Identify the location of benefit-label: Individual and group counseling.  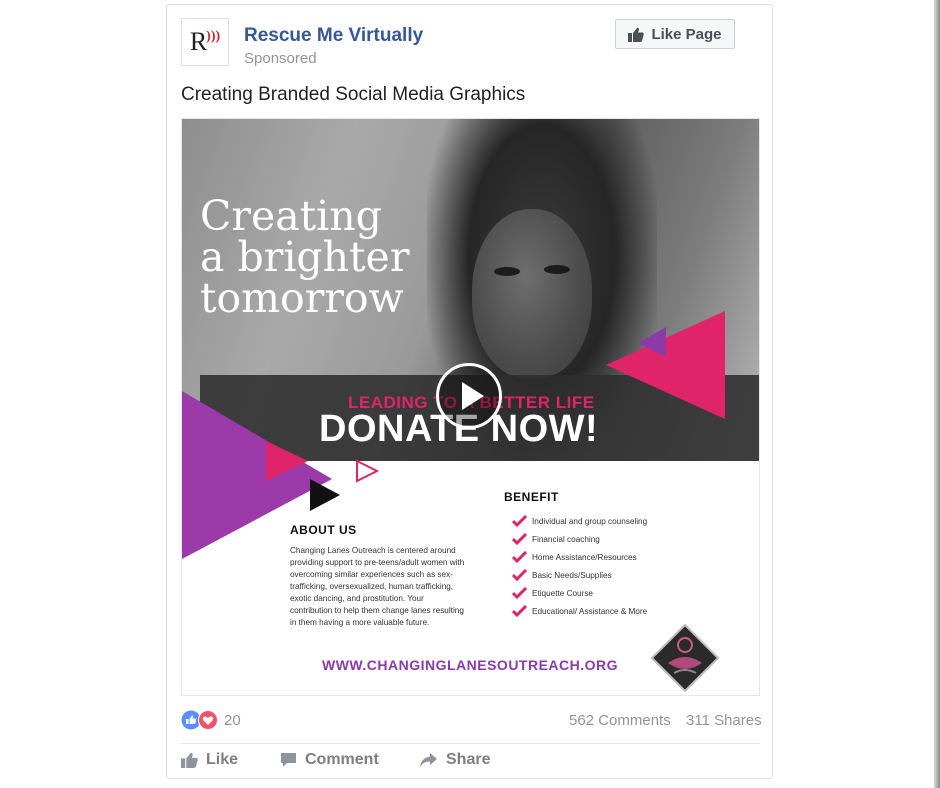
(590, 521).